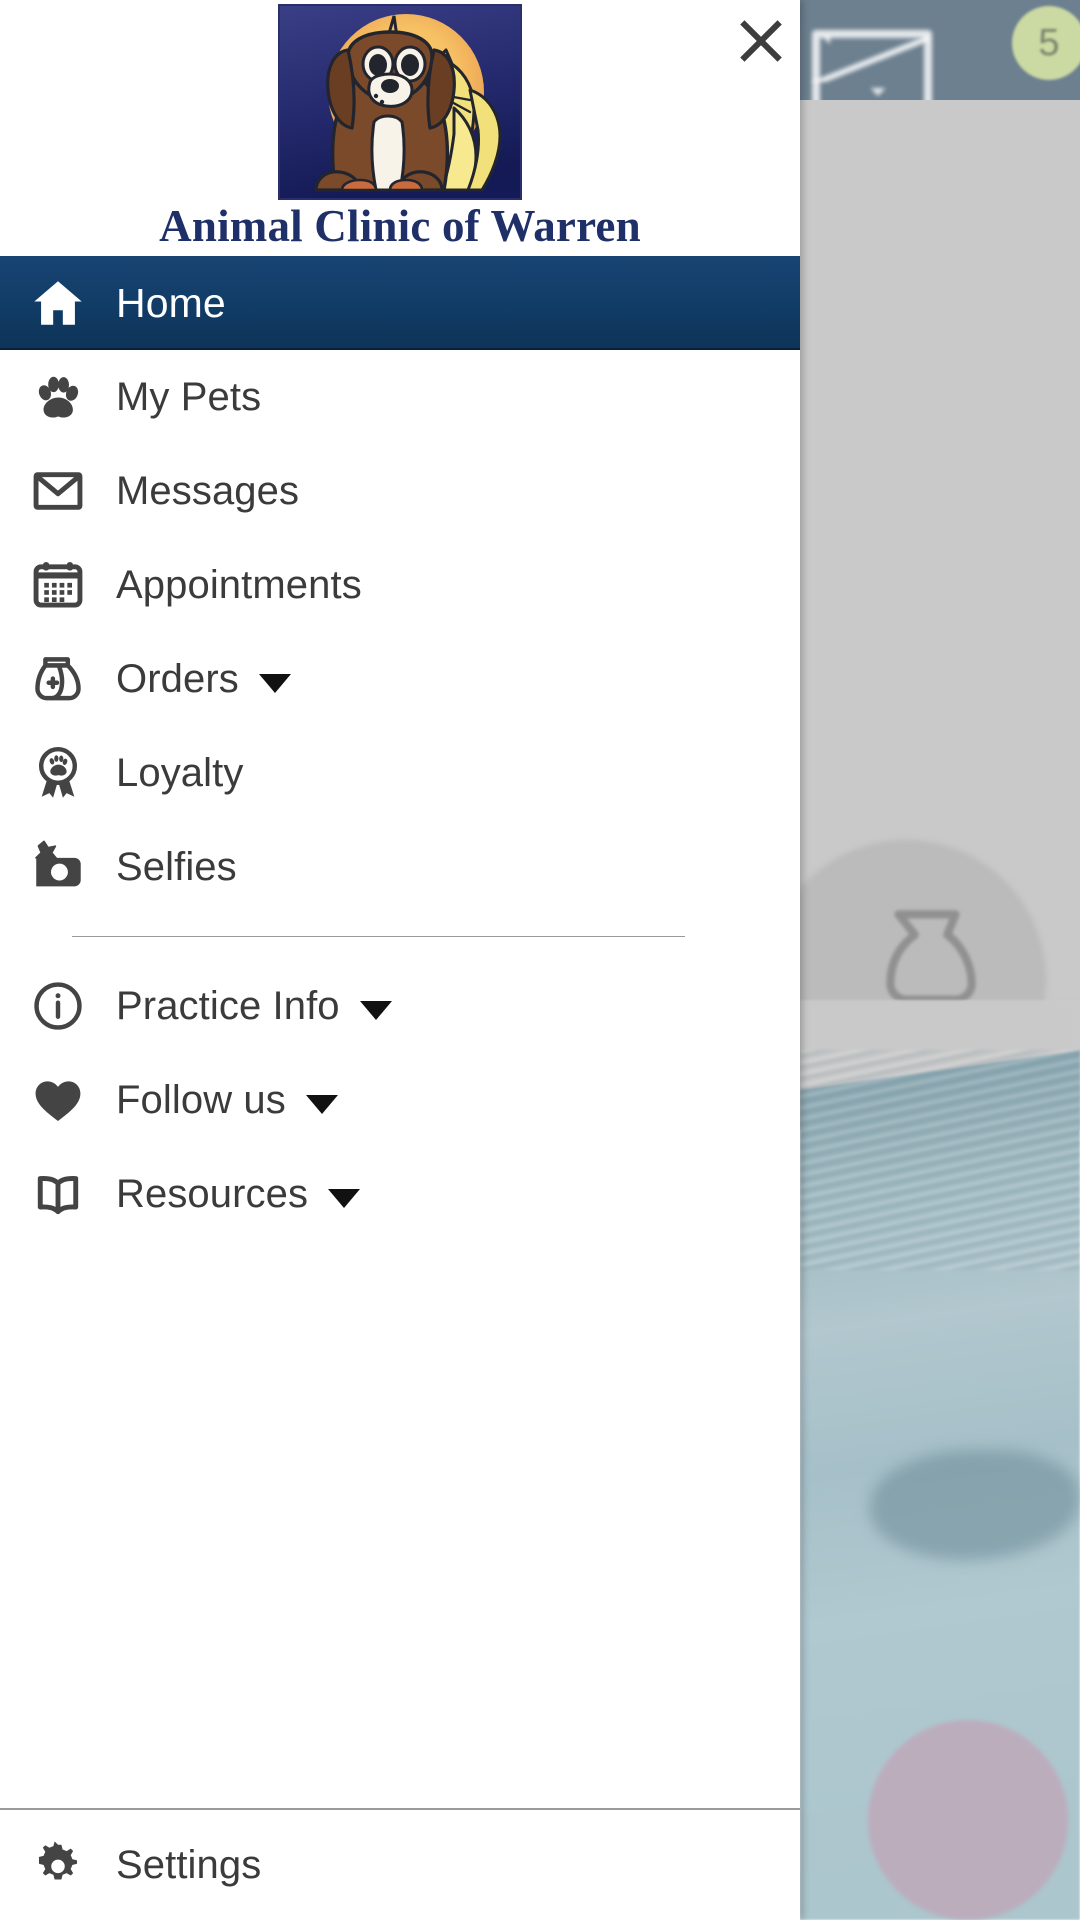  Describe the element at coordinates (1046, 43) in the screenshot. I see `background-message-count-badge: 5` at that location.